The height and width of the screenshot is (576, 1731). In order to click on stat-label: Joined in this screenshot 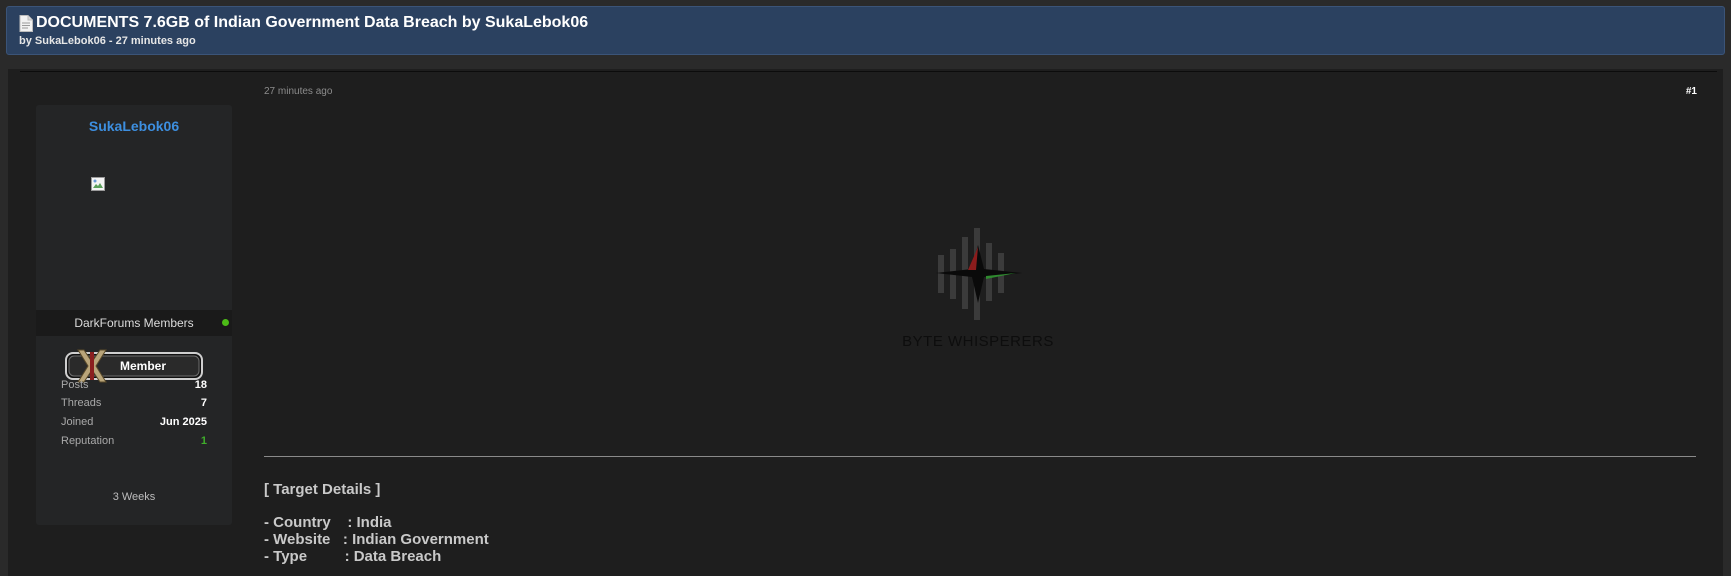, I will do `click(77, 422)`.